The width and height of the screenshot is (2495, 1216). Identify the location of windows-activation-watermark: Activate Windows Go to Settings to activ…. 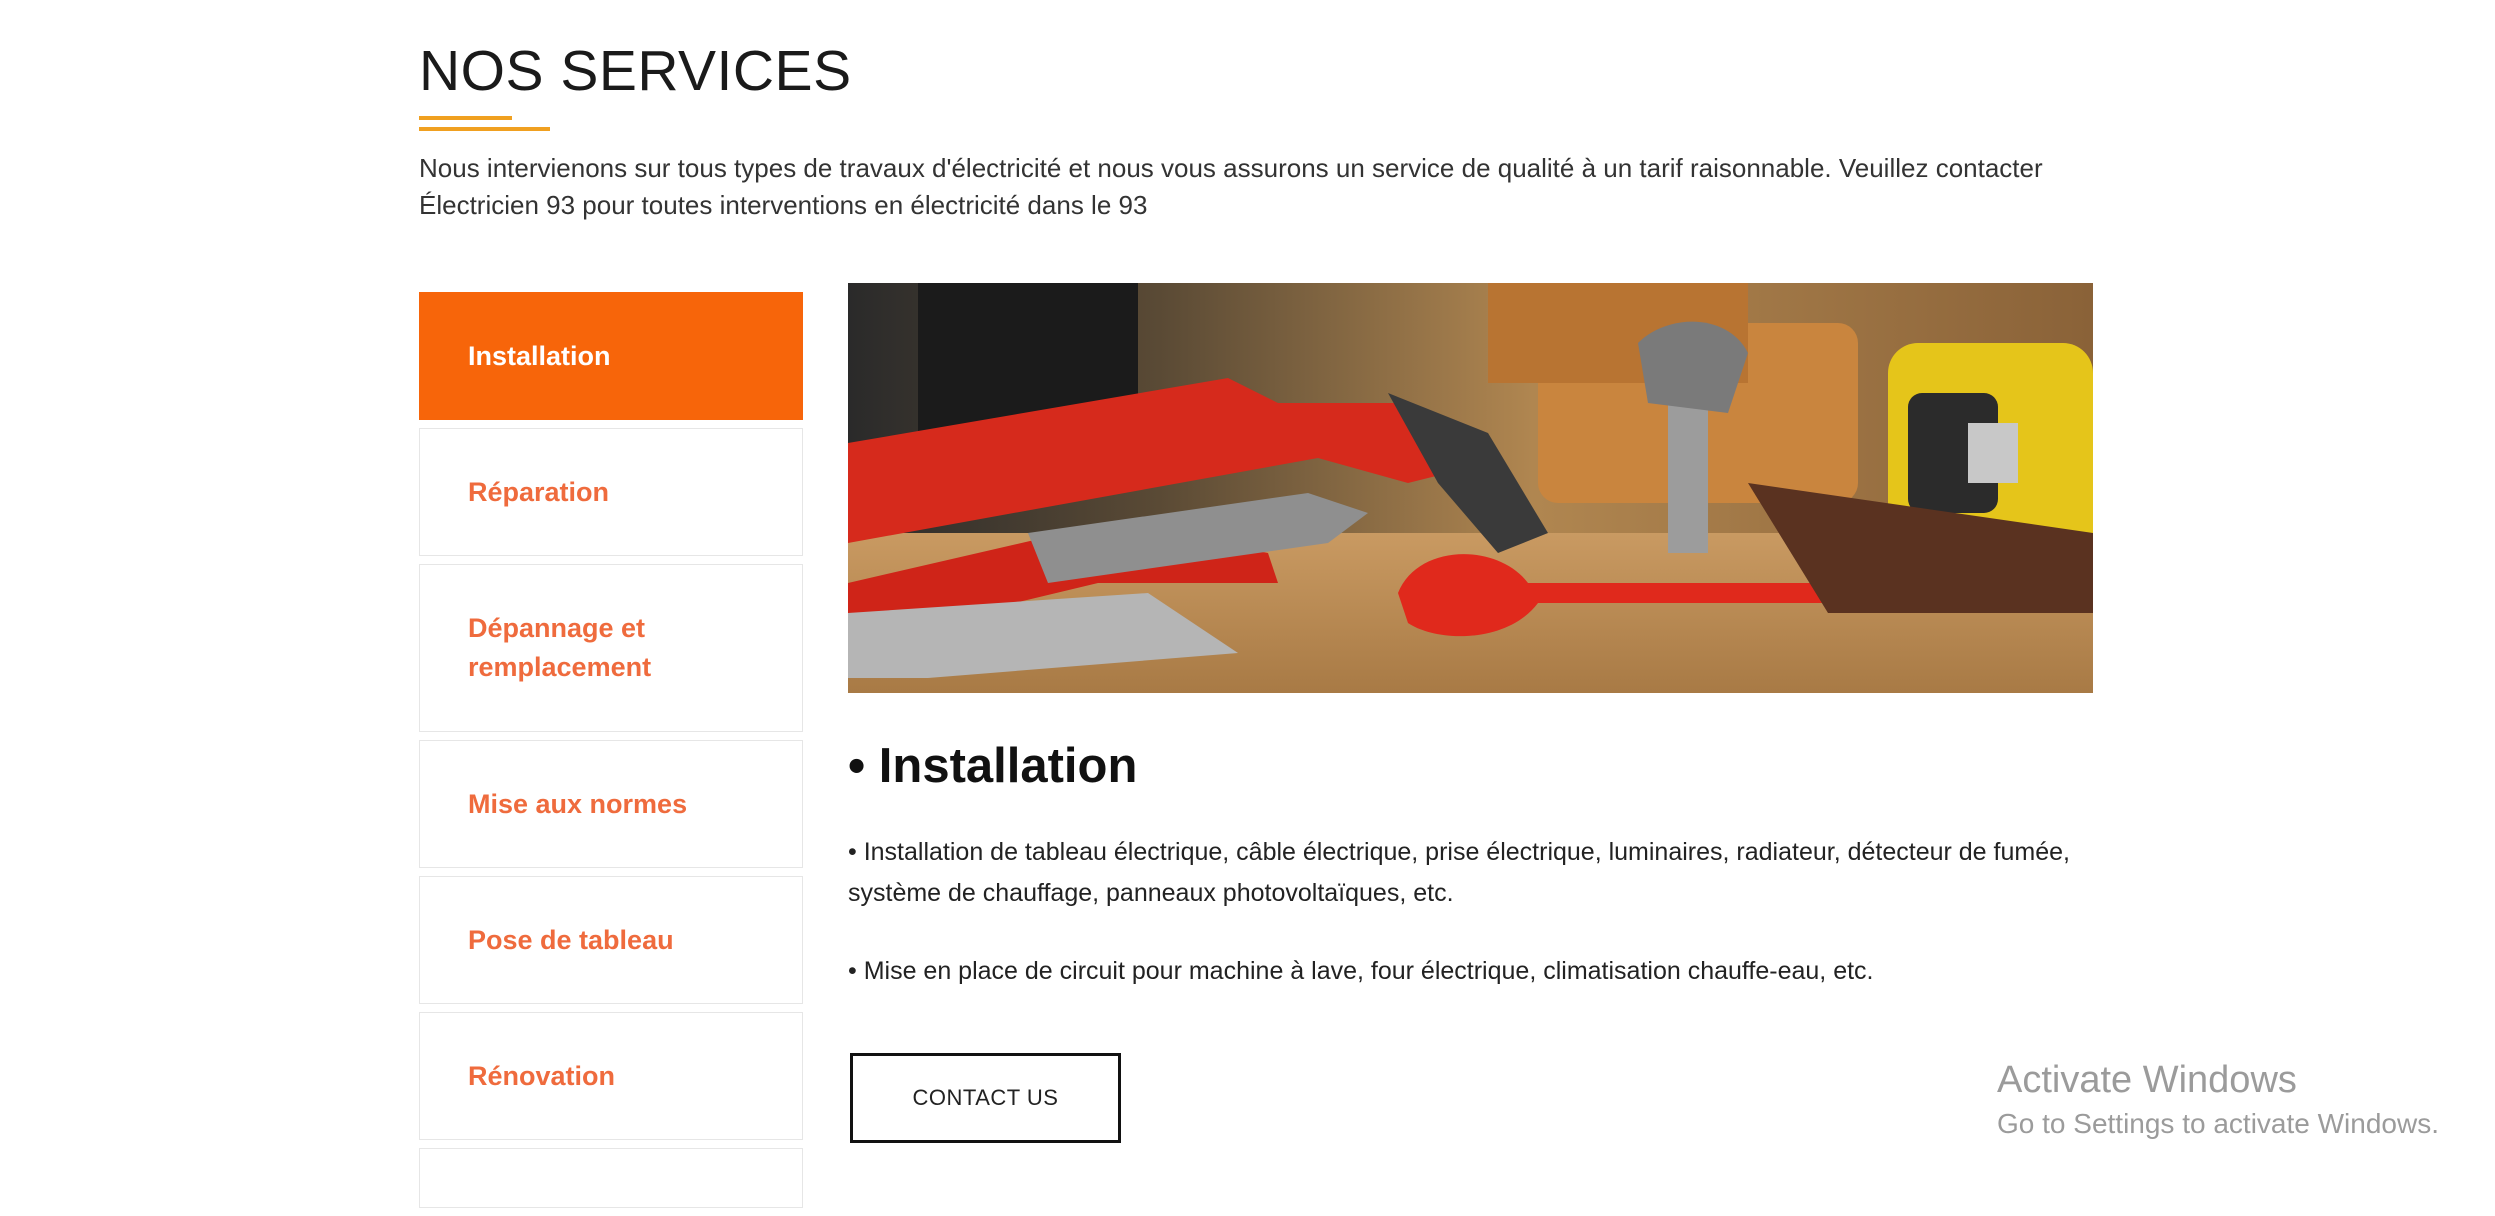
(2218, 1099).